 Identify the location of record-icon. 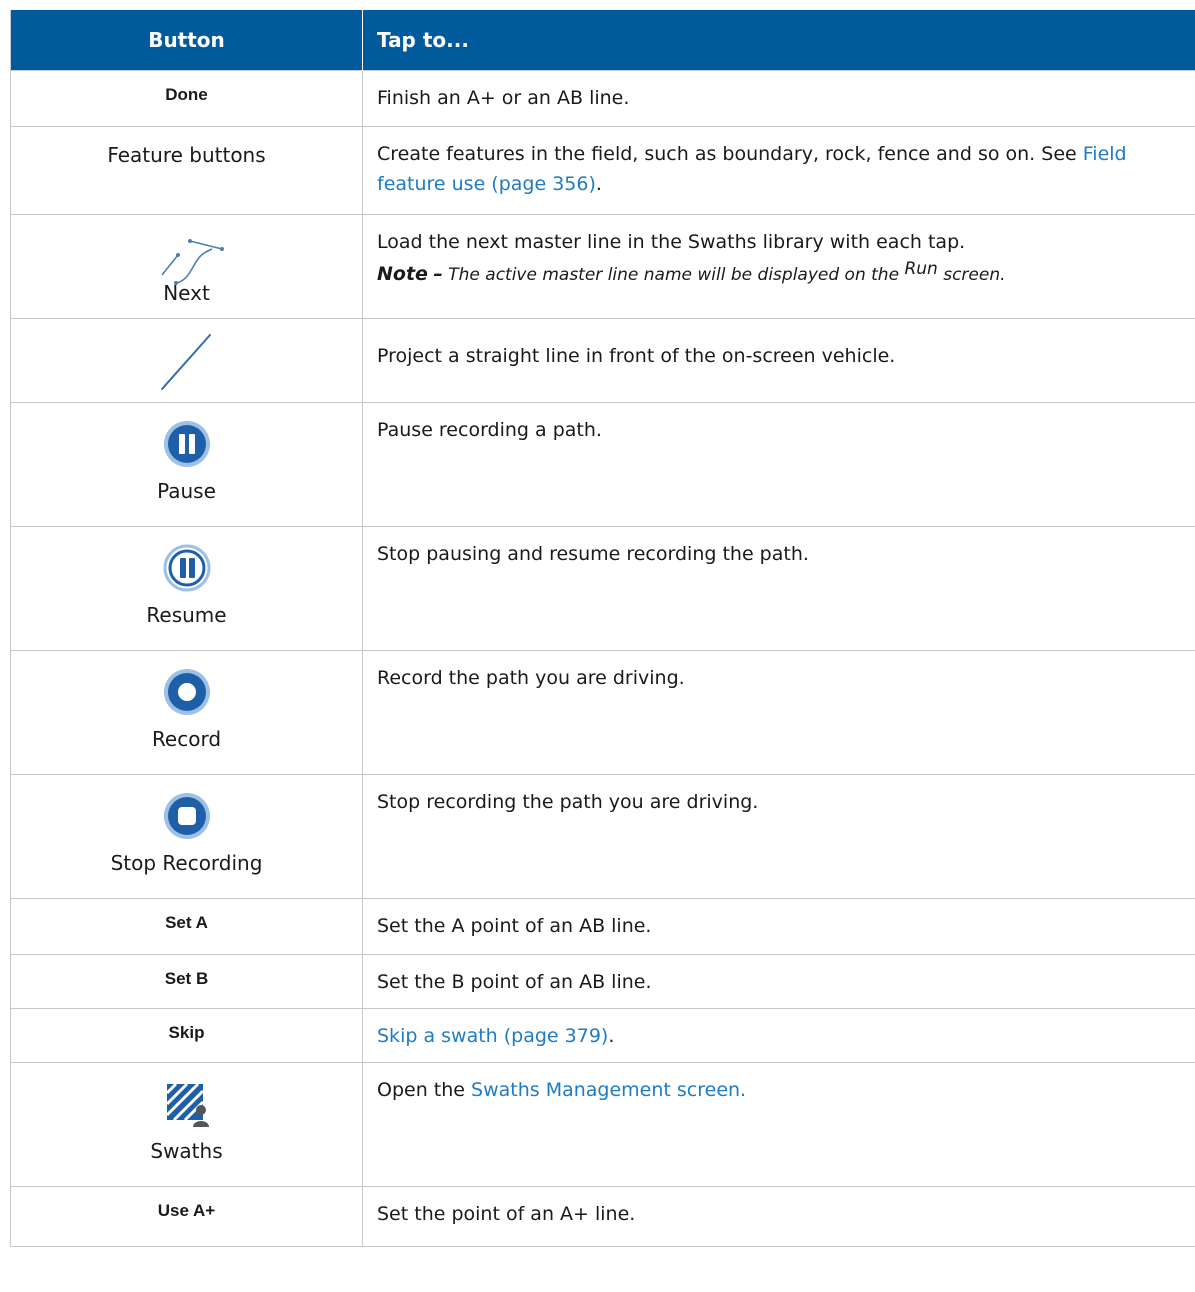
(186, 692).